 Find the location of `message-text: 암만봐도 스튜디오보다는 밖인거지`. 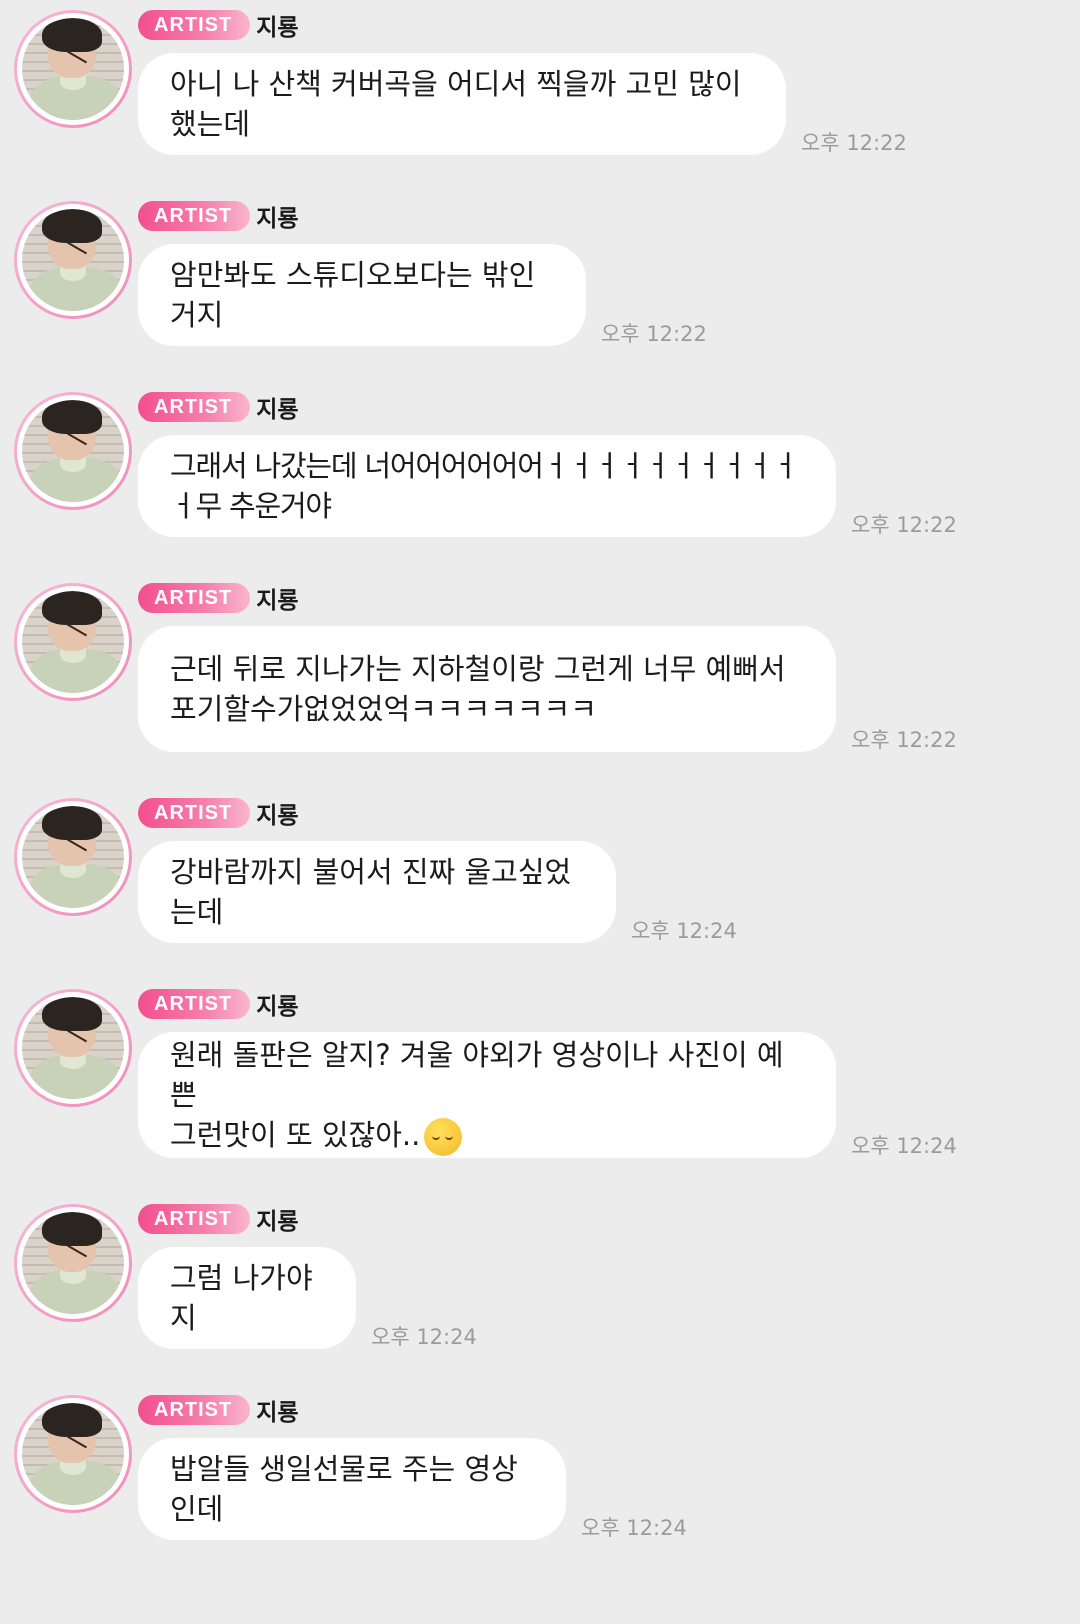

message-text: 암만봐도 스튜디오보다는 밖인거지 is located at coordinates (353, 295).